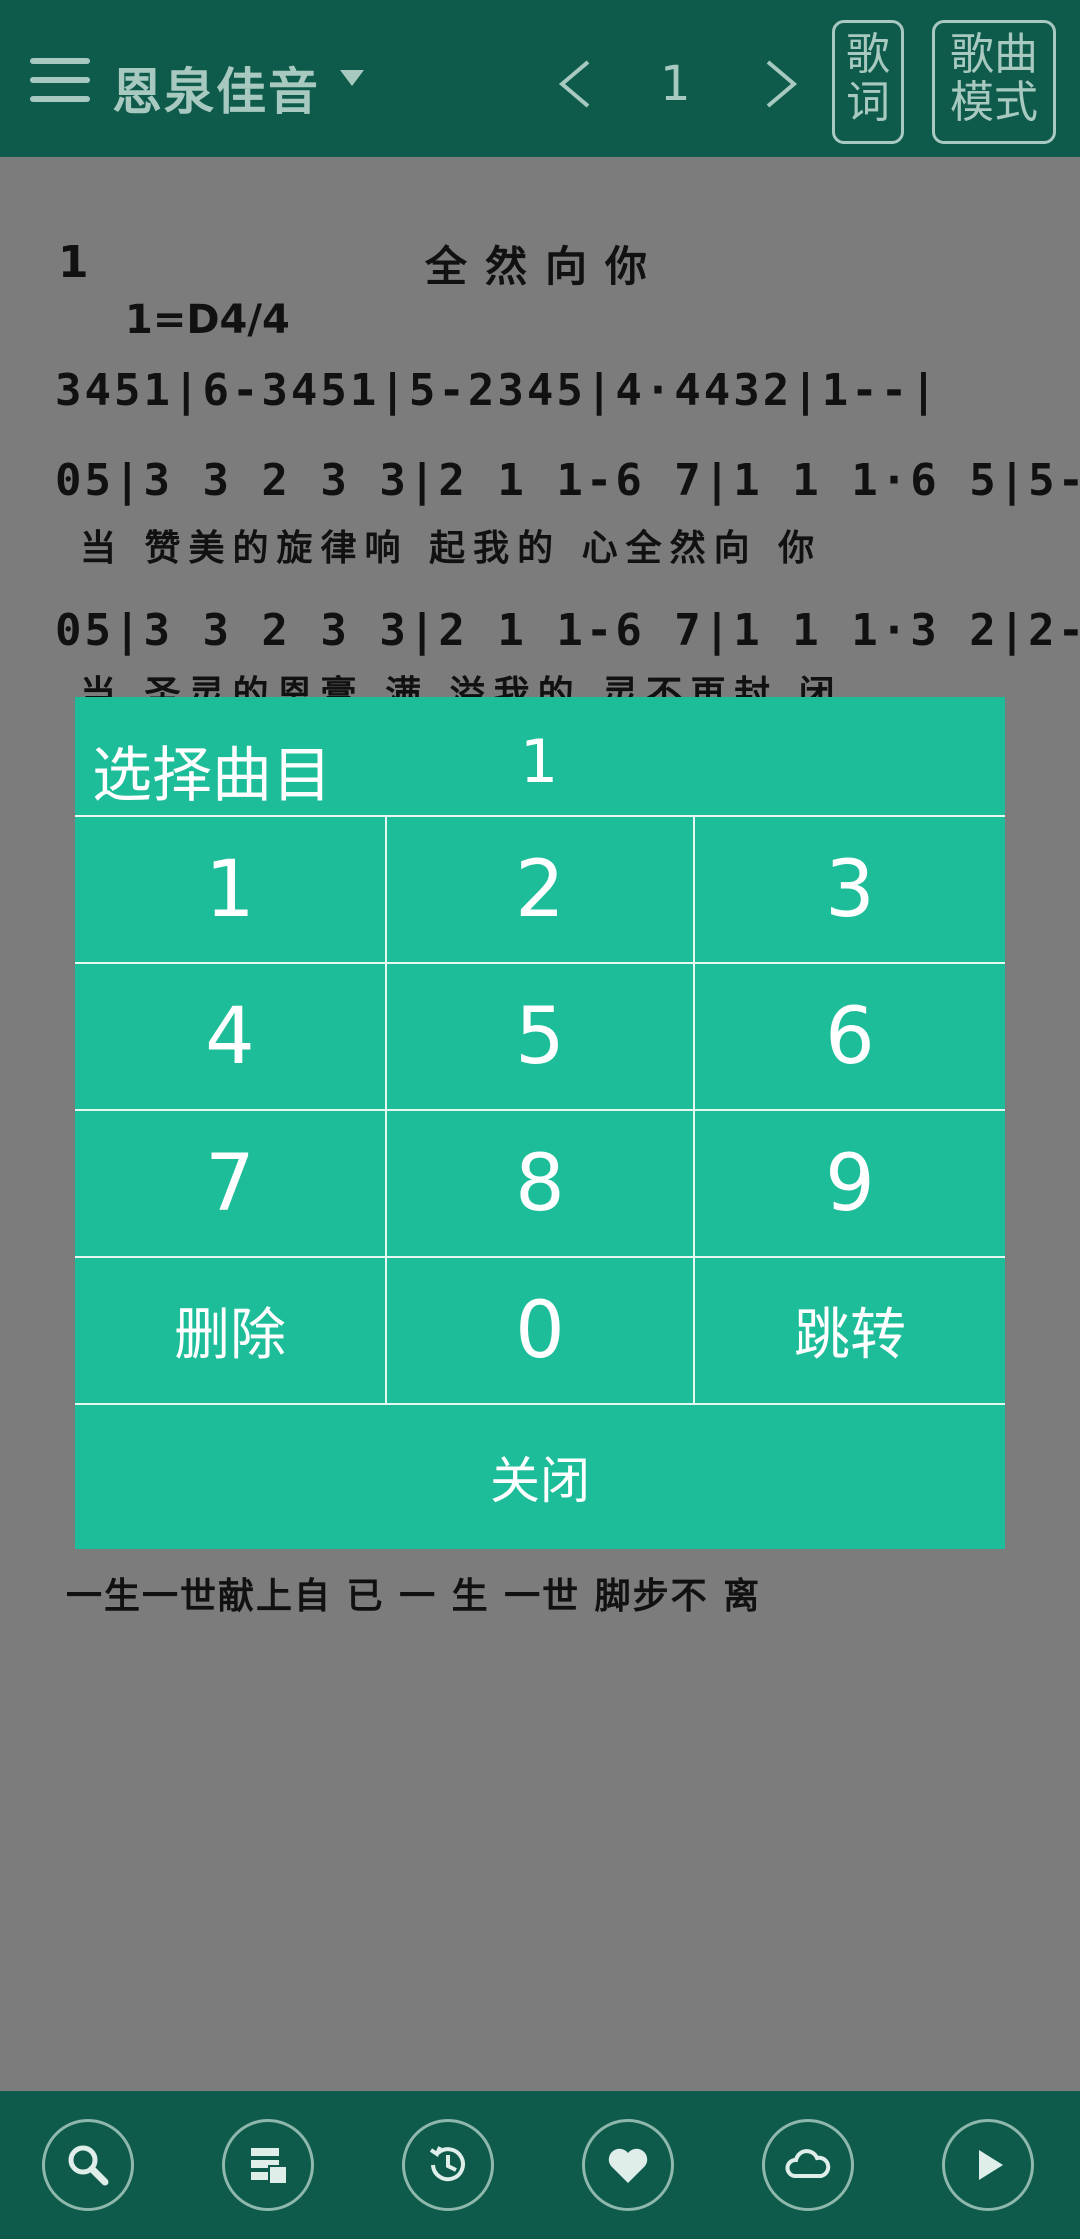 The height and width of the screenshot is (2239, 1080). I want to click on key-8-button: 8, so click(541, 1182).